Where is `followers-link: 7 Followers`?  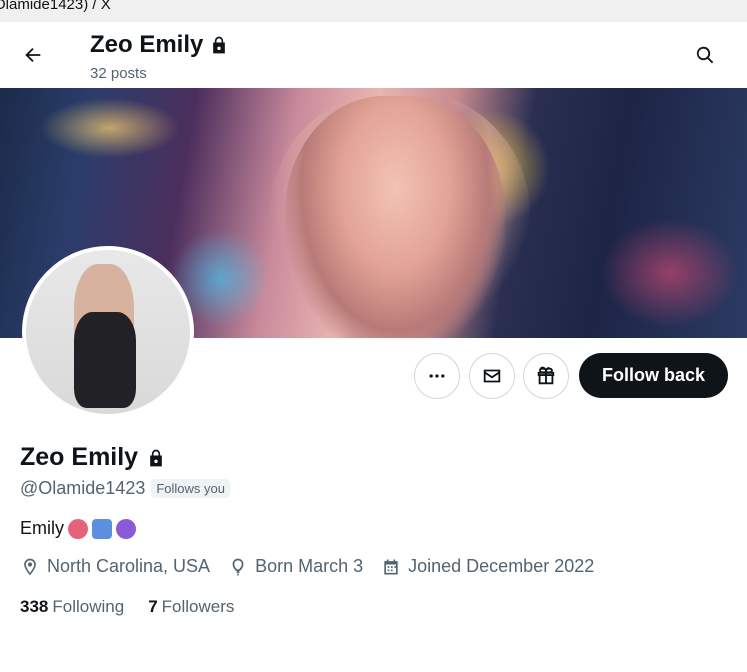
followers-link: 7 Followers is located at coordinates (191, 607).